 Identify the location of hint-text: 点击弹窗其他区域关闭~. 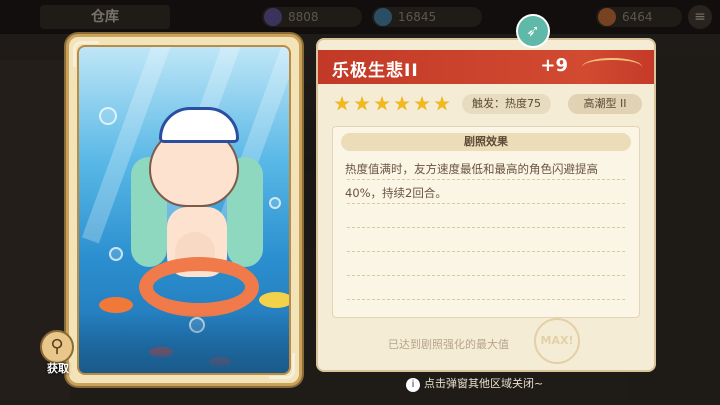
(484, 383).